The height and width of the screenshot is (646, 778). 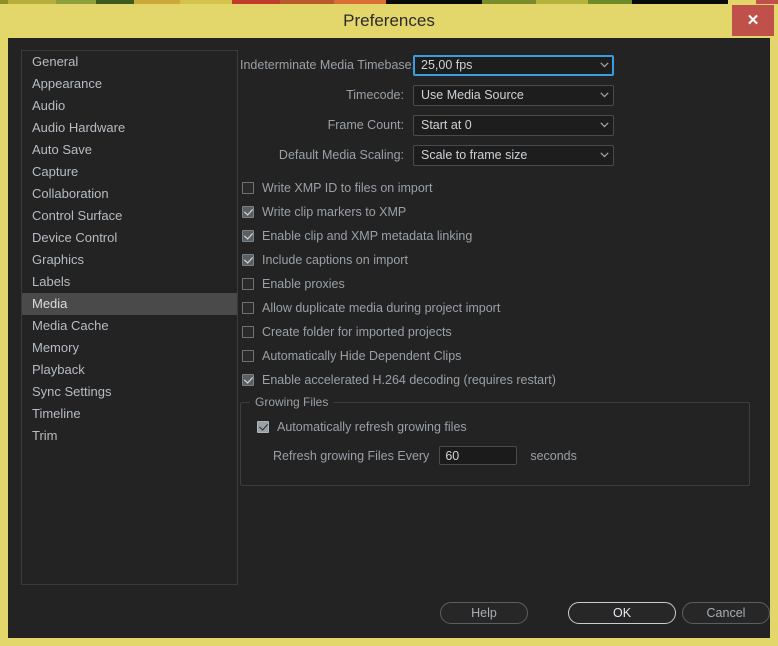 What do you see at coordinates (292, 402) in the screenshot?
I see `growing-files-legend: Growing Files` at bounding box center [292, 402].